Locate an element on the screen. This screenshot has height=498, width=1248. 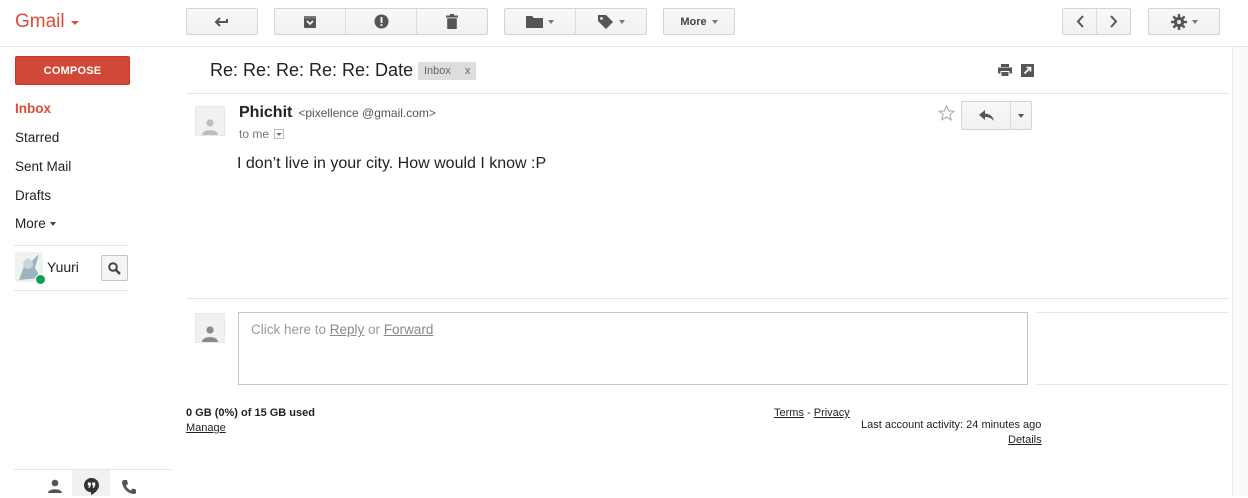
report-spam-button is located at coordinates (381, 21).